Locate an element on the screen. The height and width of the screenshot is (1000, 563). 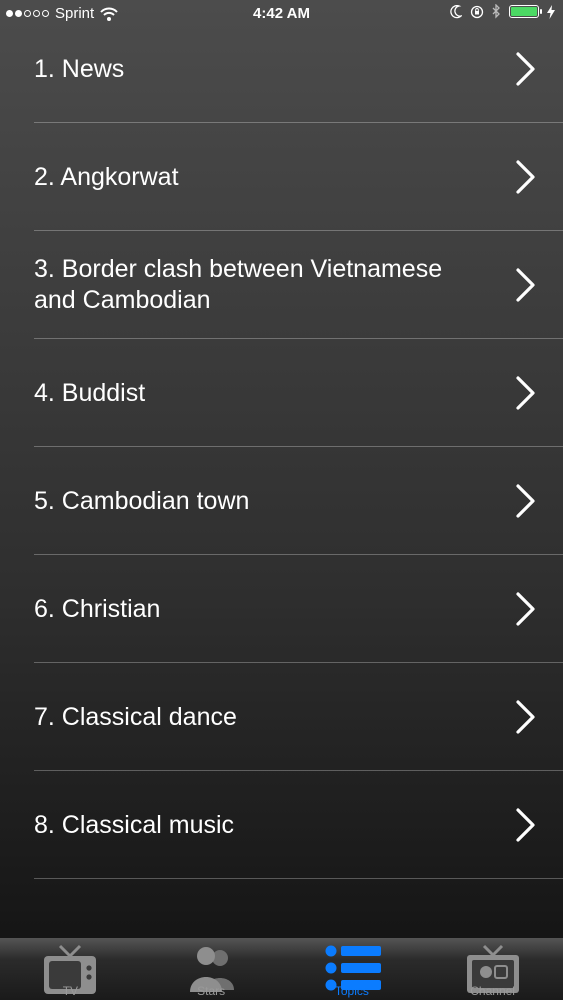
list-item-label: 2. Angkorwat is located at coordinates (106, 176).